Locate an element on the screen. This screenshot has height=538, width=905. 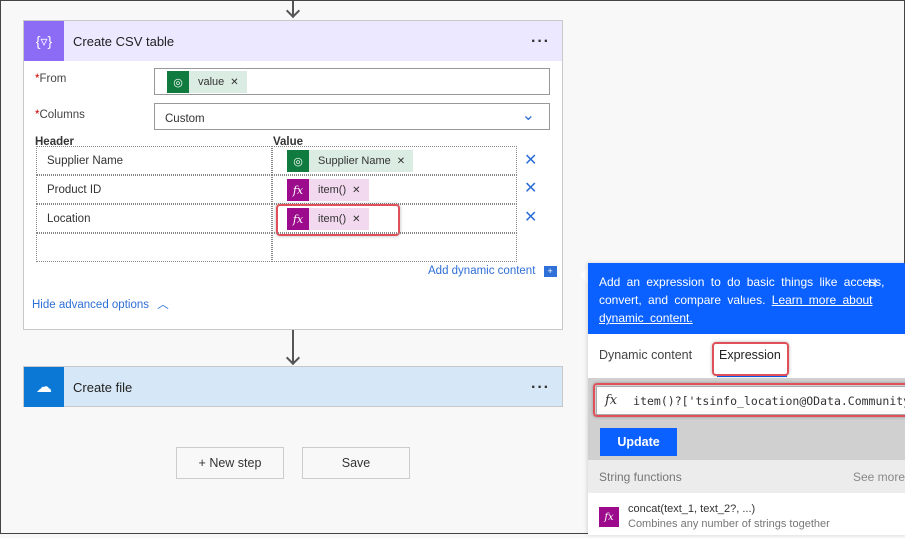
columns-dropdown: Custom ⌄ is located at coordinates (352, 116).